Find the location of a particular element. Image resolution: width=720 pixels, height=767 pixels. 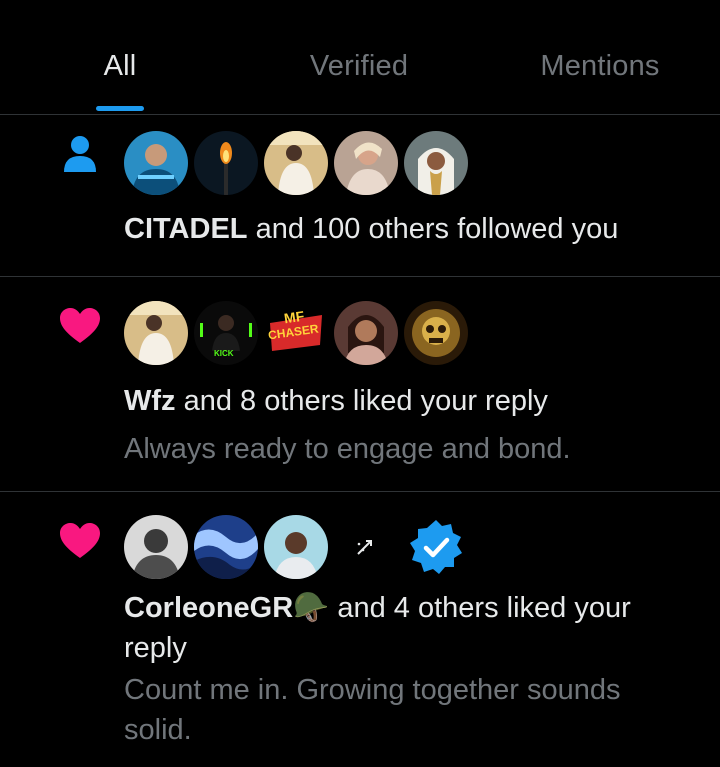

reply-snippet: Always ready to engage and bond. is located at coordinates (347, 449).